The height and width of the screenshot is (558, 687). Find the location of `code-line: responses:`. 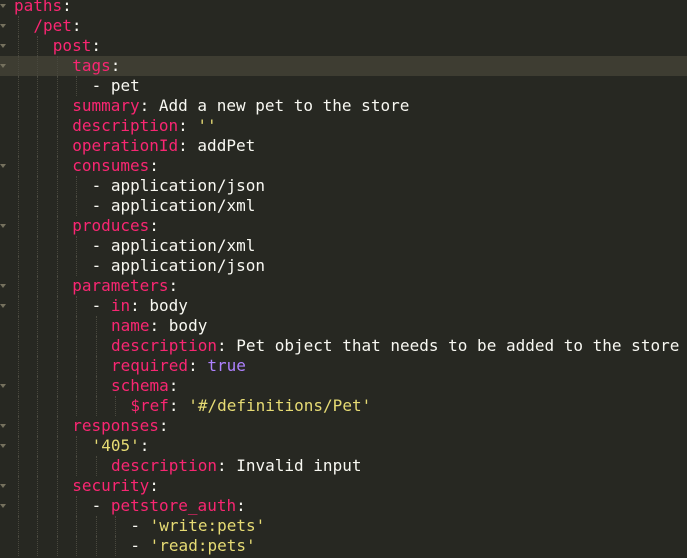

code-line: responses: is located at coordinates (343, 426).